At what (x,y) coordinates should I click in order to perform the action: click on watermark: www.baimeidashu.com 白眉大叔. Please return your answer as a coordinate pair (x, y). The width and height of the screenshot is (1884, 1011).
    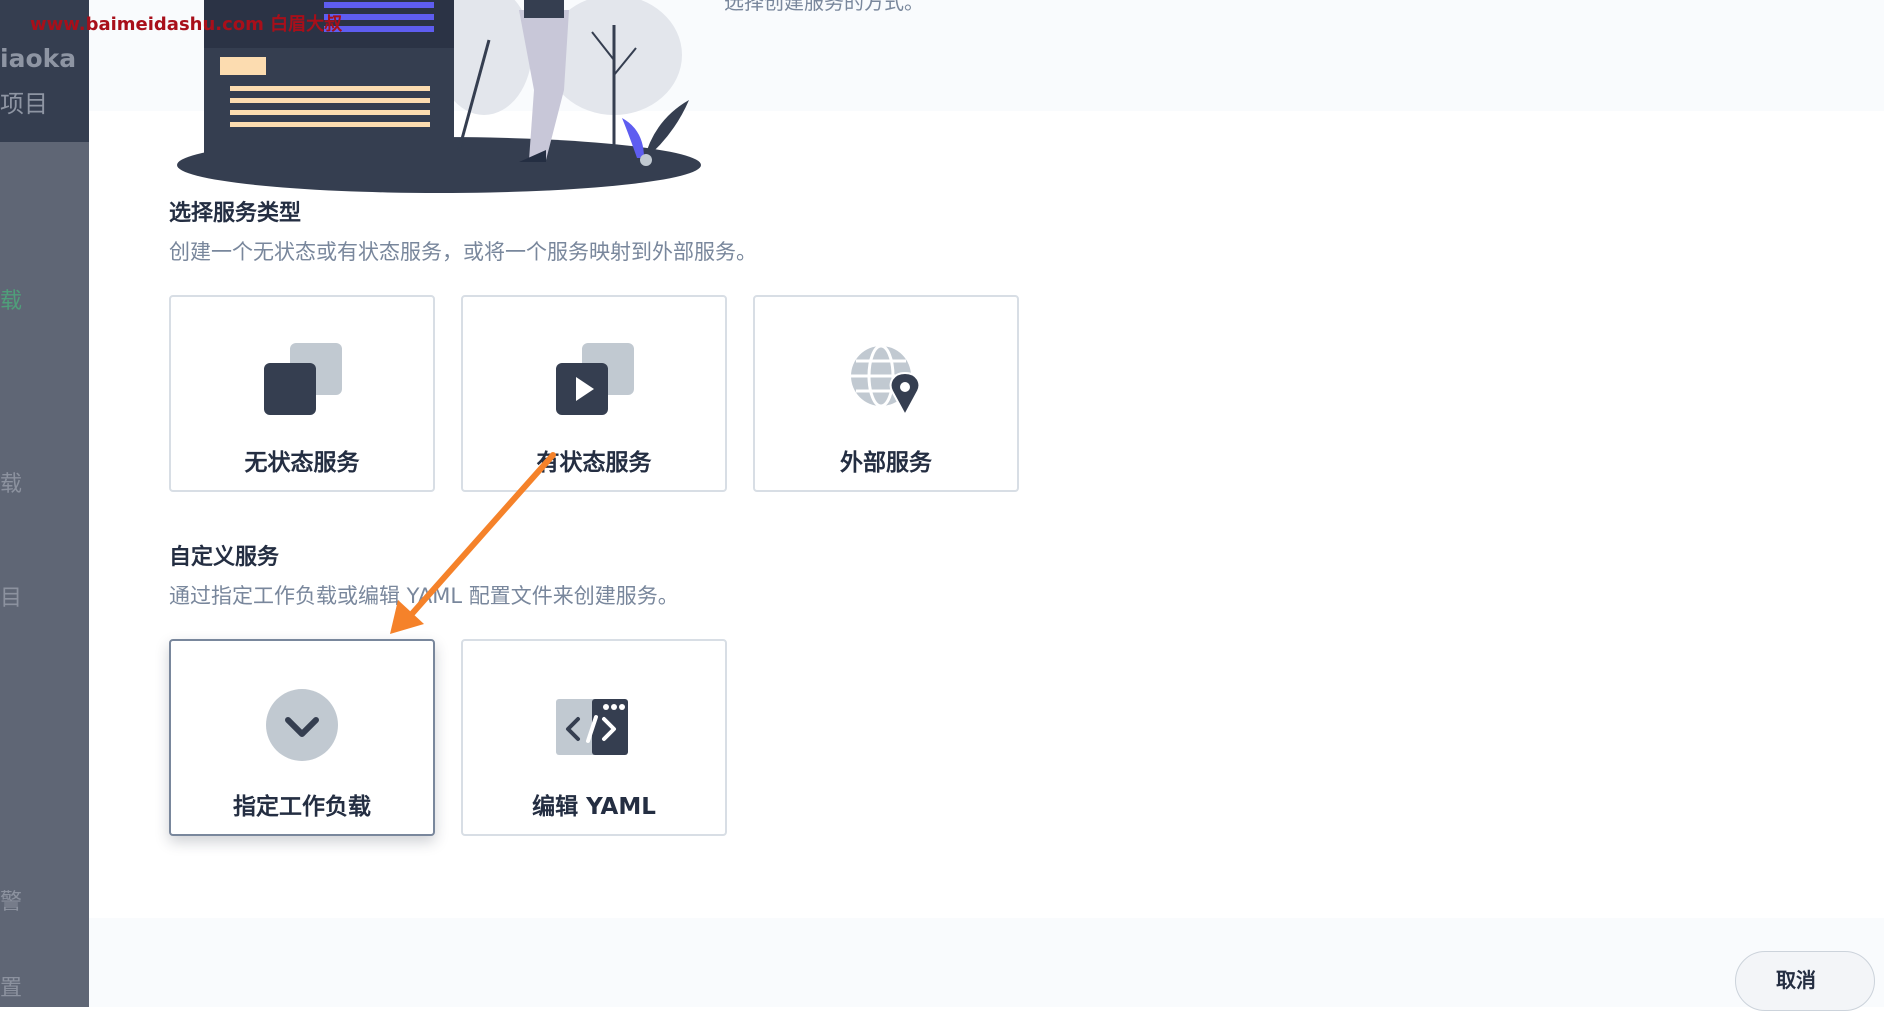
    Looking at the image, I should click on (186, 24).